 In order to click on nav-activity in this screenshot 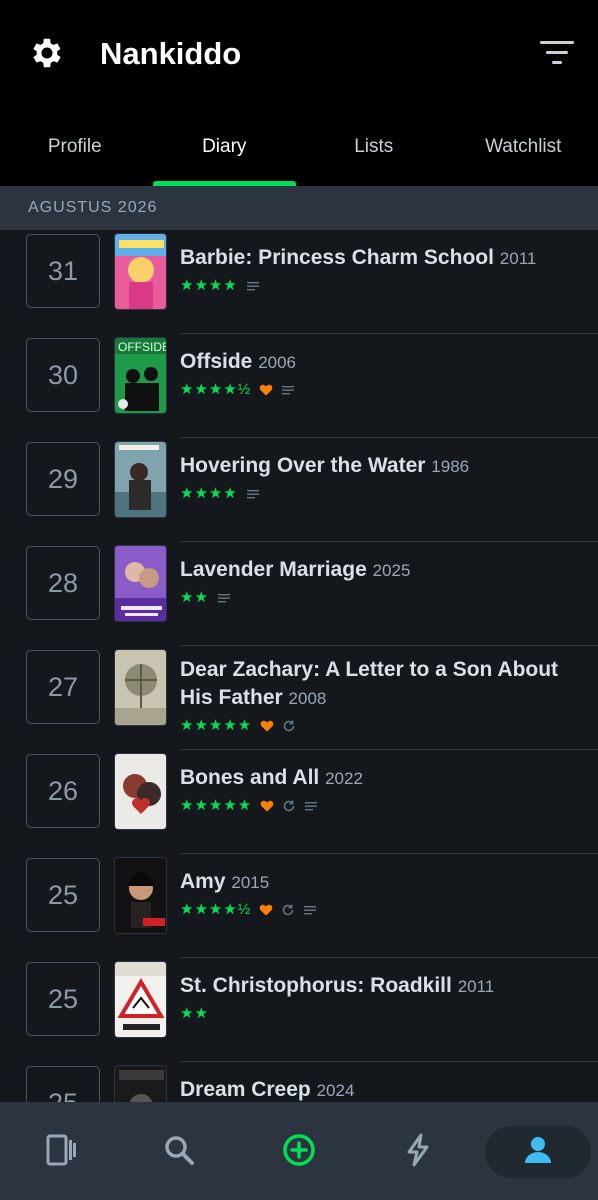, I will do `click(418, 1150)`.